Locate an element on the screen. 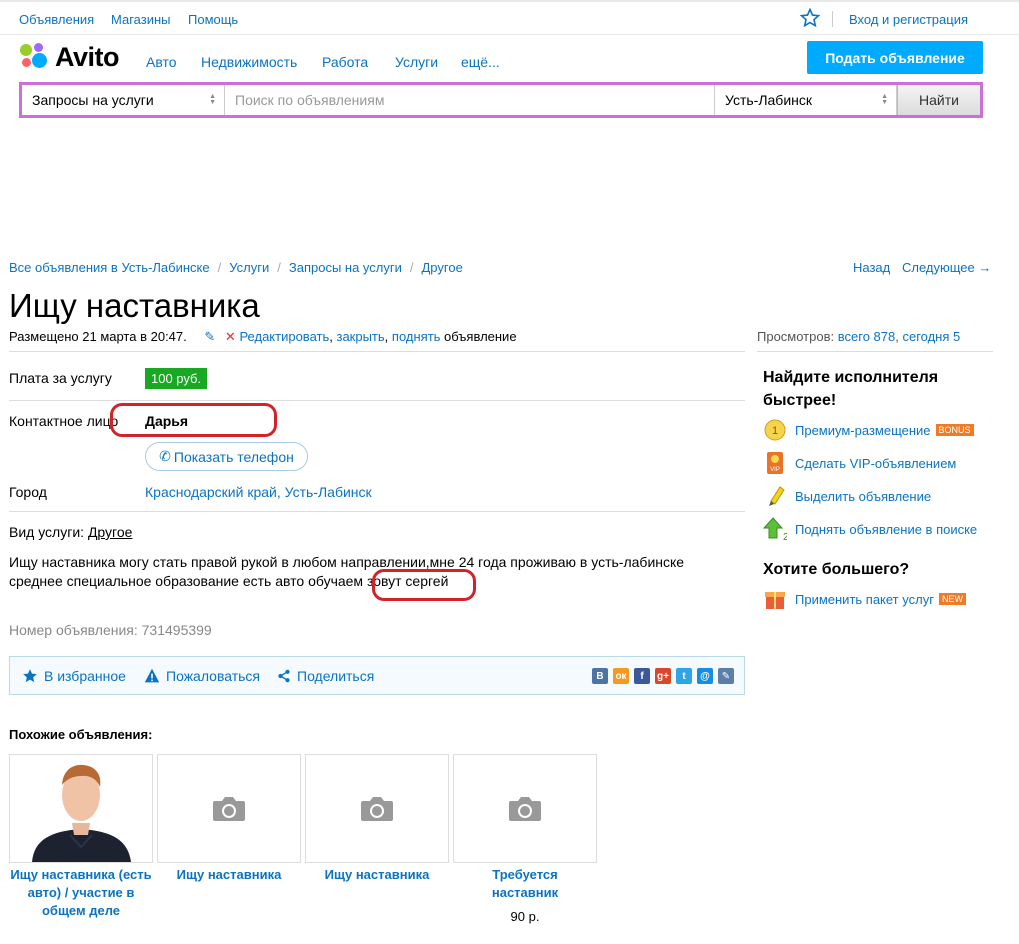 The image size is (1019, 944). logo-text: Avito is located at coordinates (87, 56).